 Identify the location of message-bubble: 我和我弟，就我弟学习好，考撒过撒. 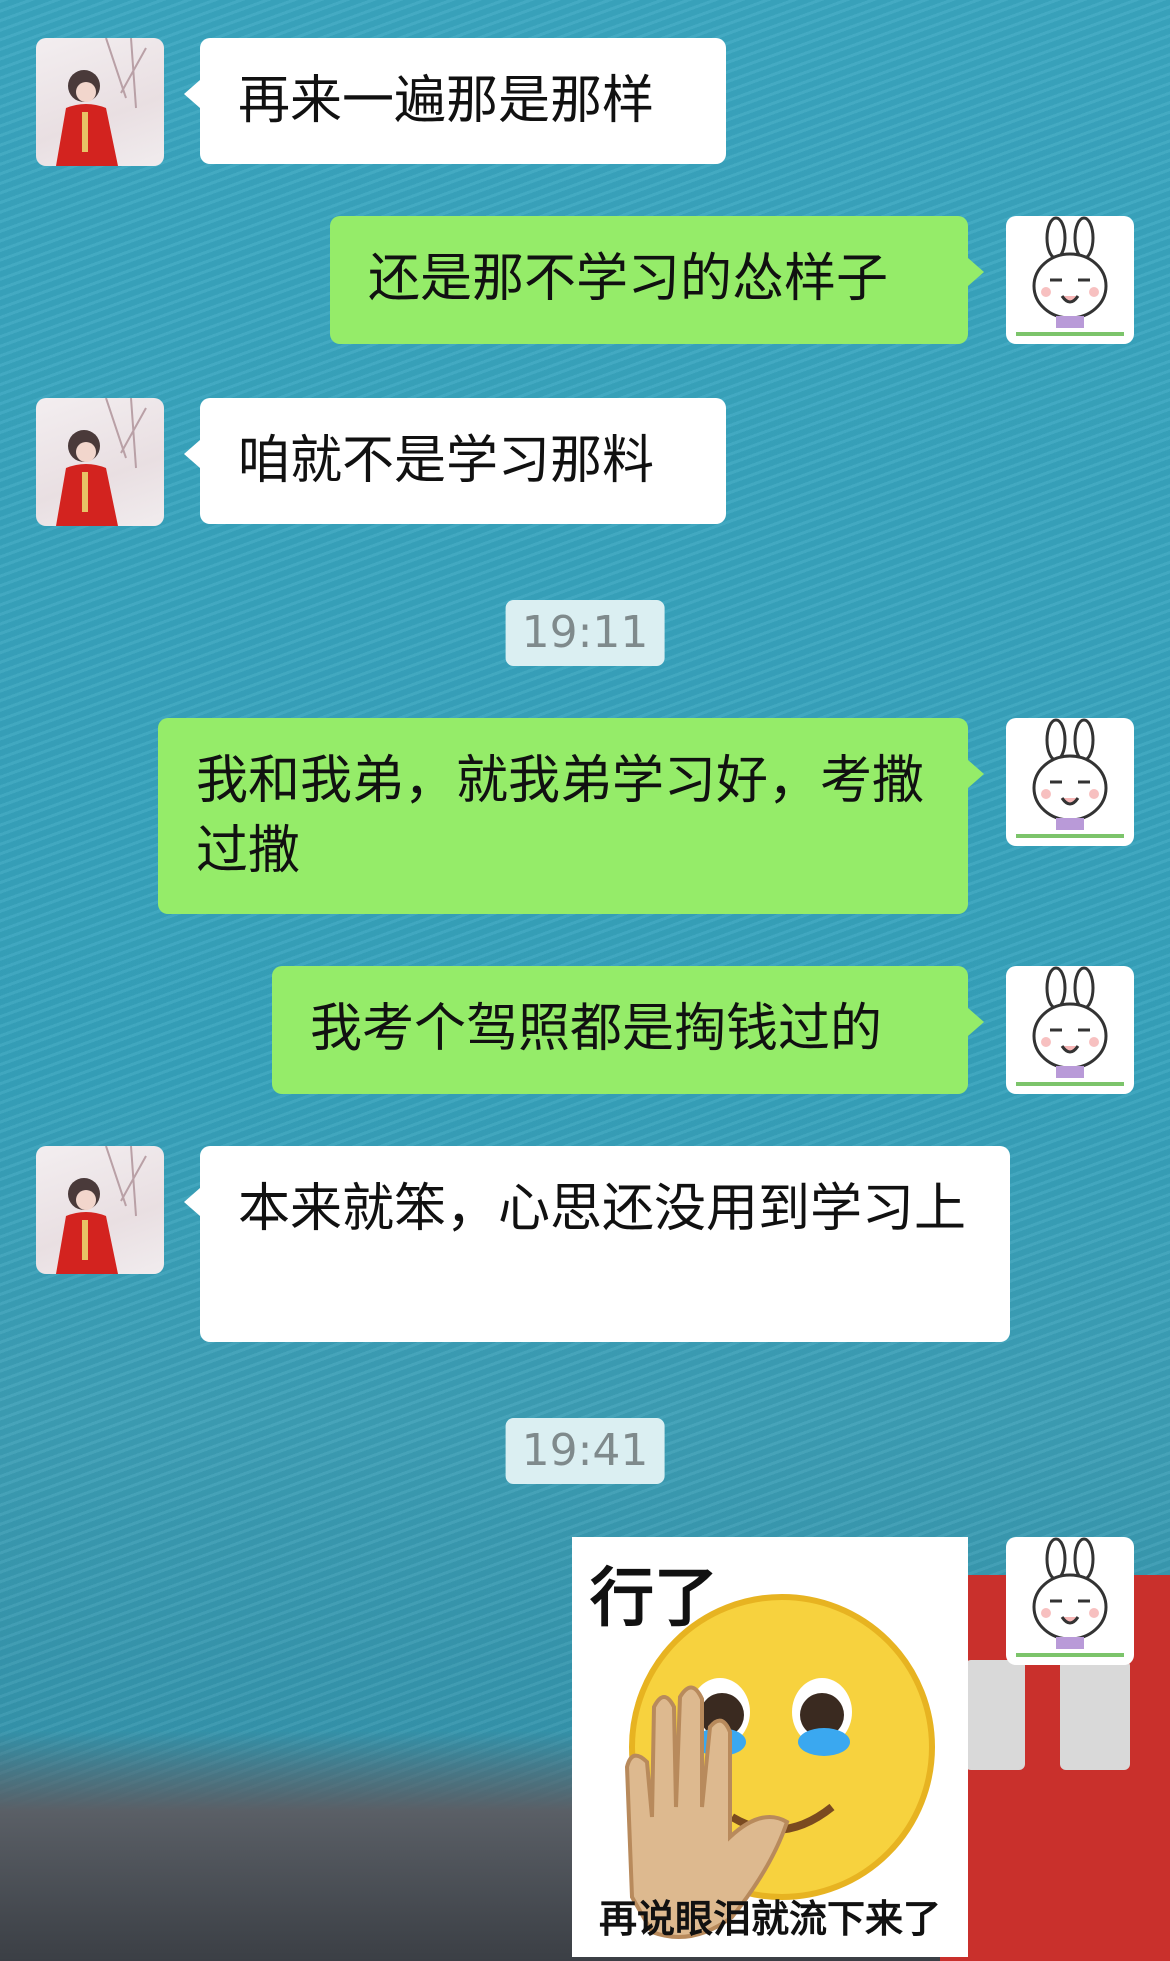
(571, 816).